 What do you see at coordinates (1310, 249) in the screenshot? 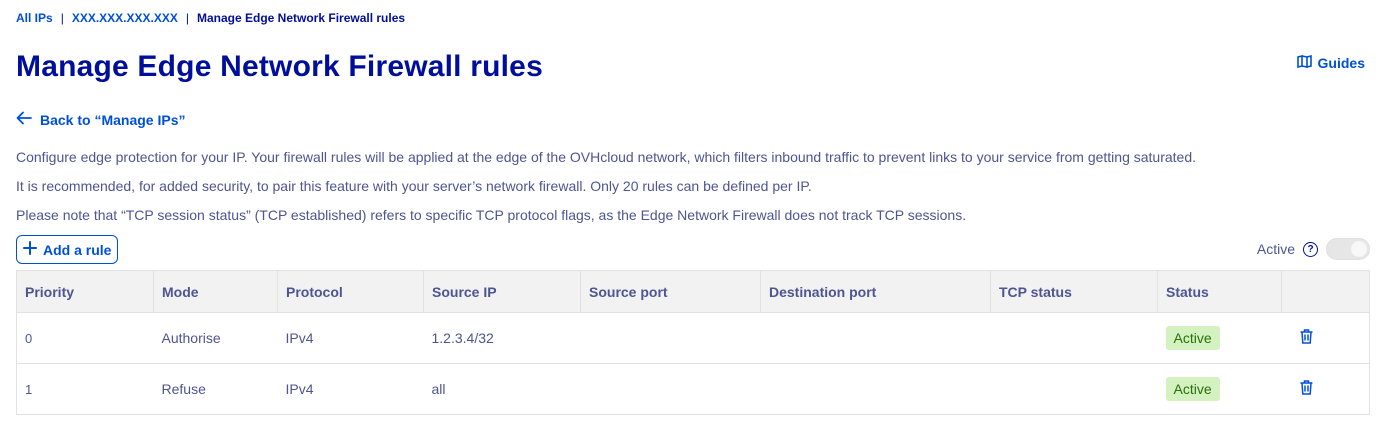
I see `question-circle-icon: ?` at bounding box center [1310, 249].